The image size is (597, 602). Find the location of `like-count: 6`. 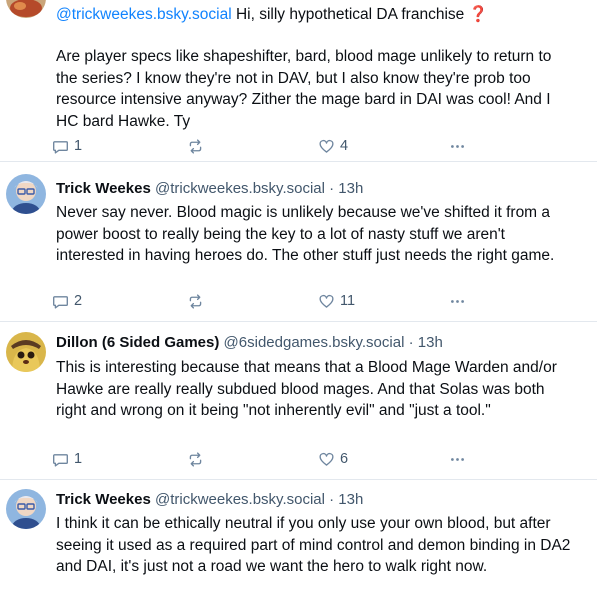

like-count: 6 is located at coordinates (344, 459).